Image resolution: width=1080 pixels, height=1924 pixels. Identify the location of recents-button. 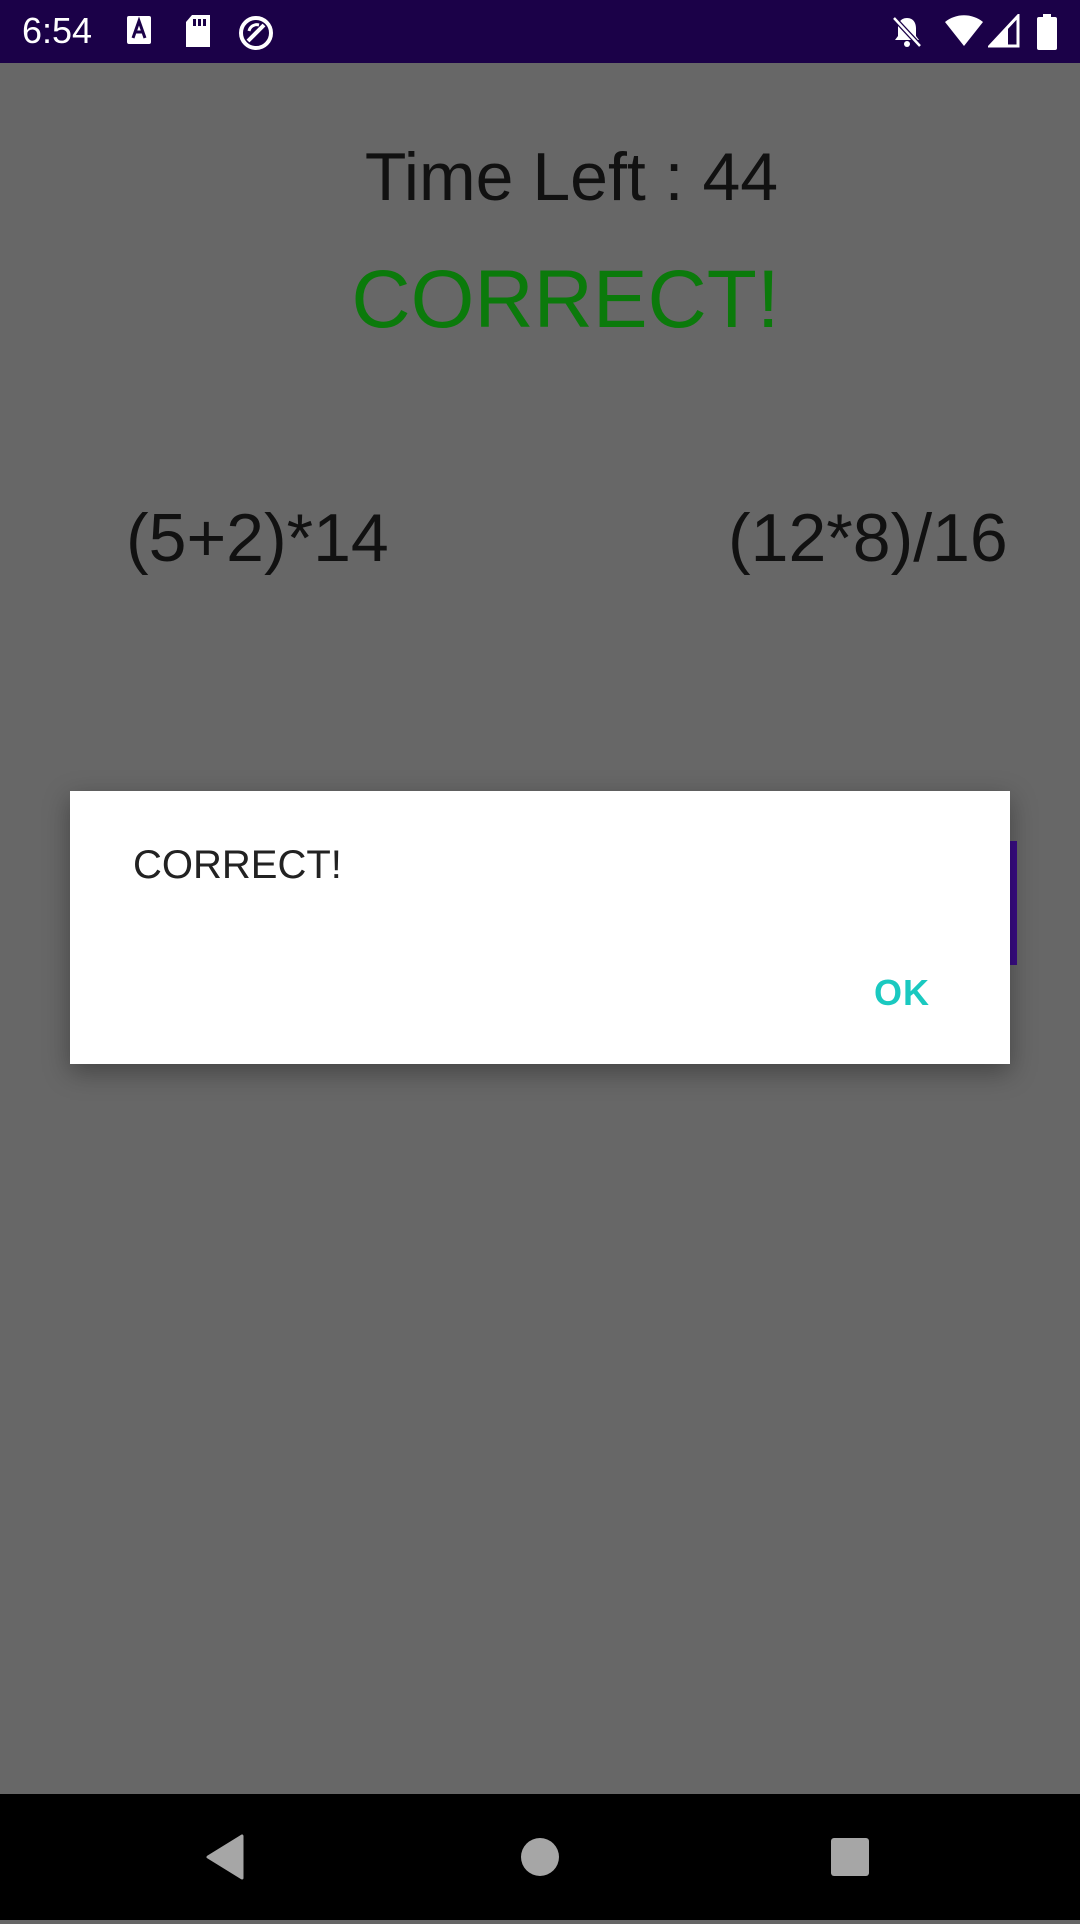
(850, 1857).